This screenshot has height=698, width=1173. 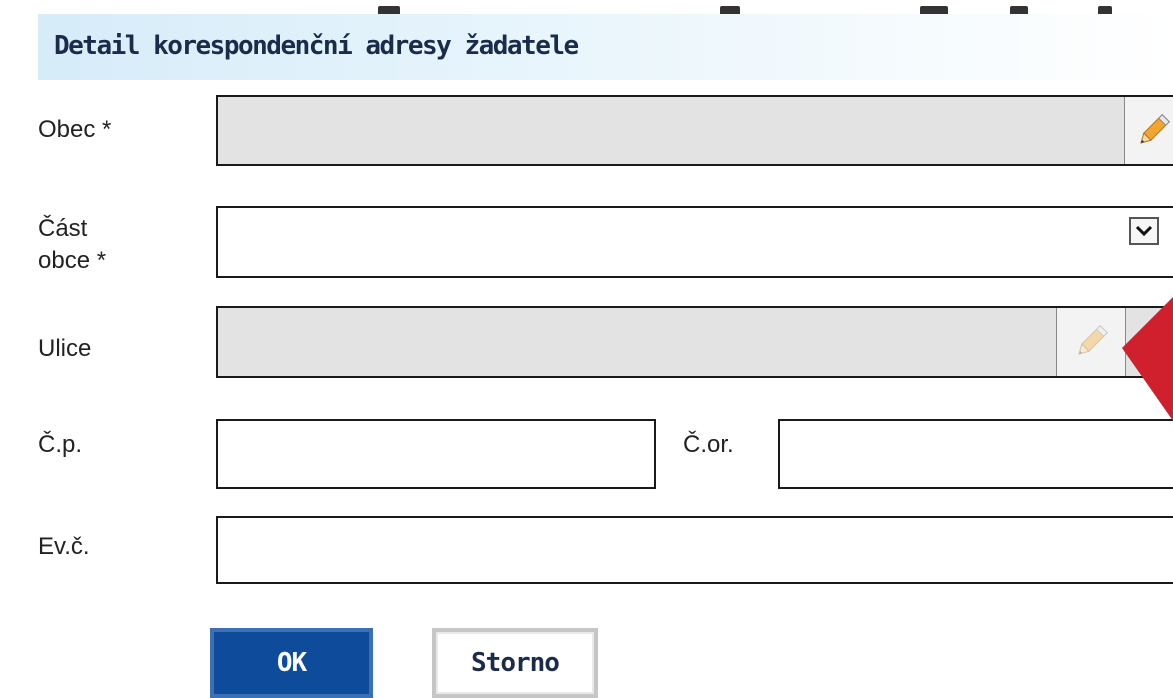 I want to click on cropped-text-above, so click(x=586, y=7).